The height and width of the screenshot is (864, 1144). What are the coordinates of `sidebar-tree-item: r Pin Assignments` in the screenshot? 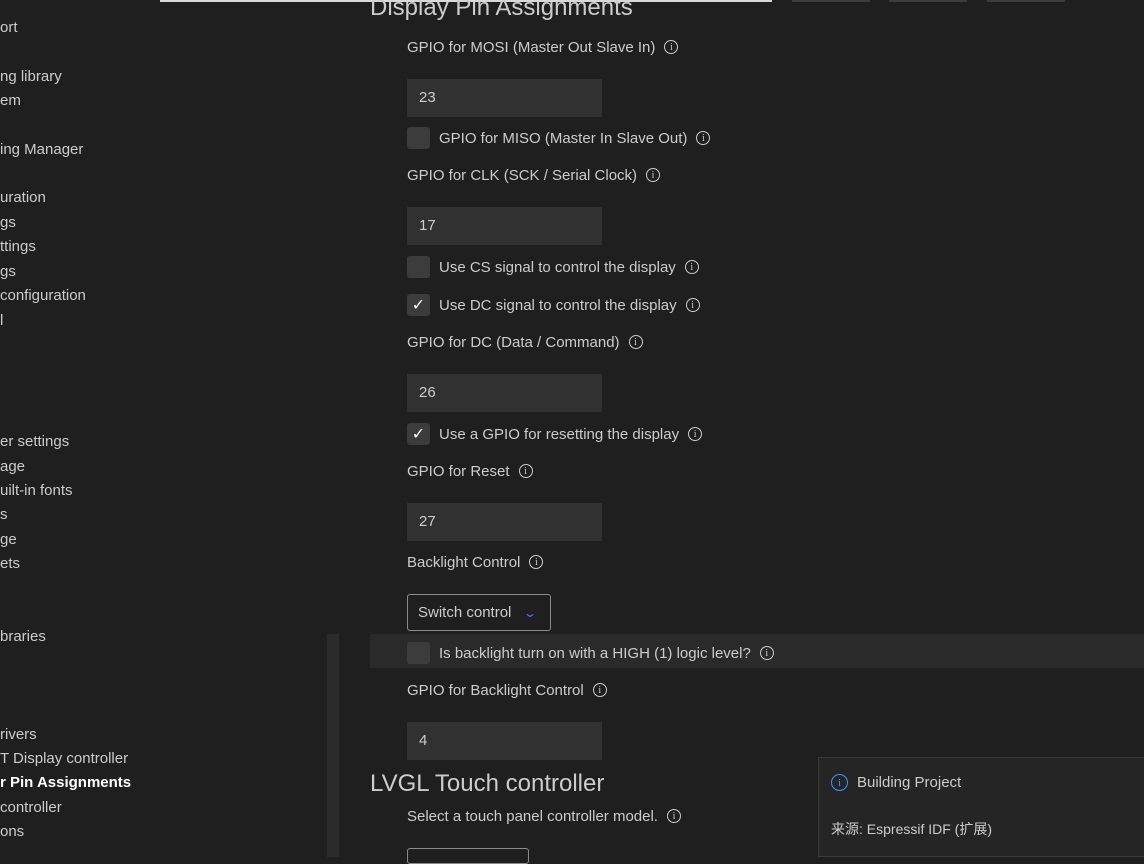 It's located at (65, 783).